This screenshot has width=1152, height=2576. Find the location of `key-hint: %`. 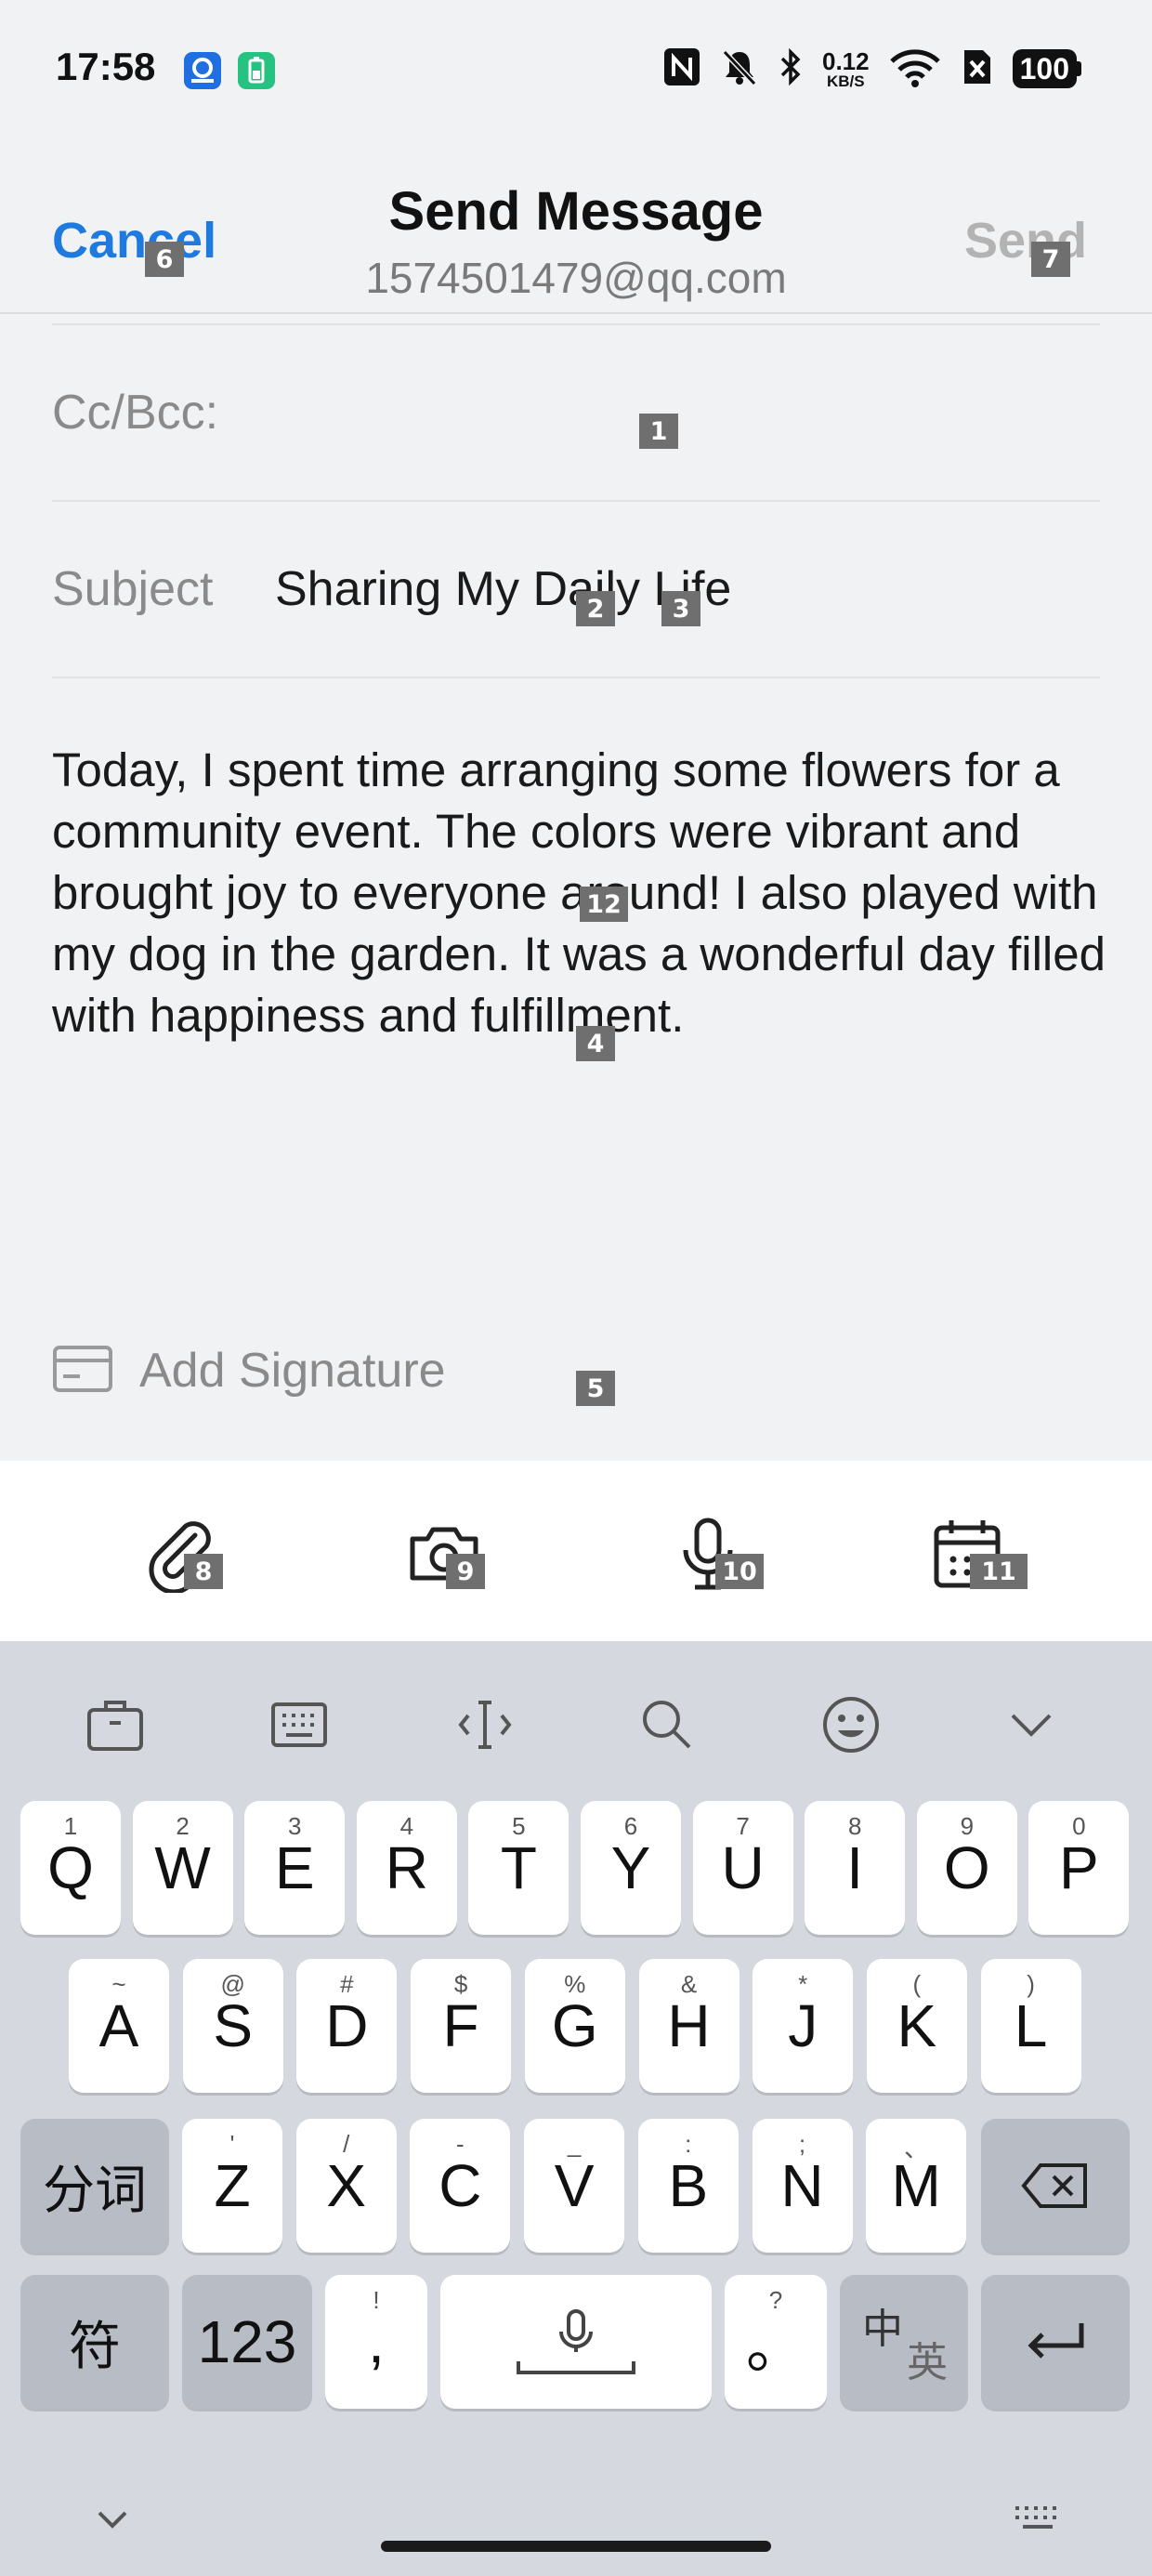

key-hint: % is located at coordinates (575, 1984).